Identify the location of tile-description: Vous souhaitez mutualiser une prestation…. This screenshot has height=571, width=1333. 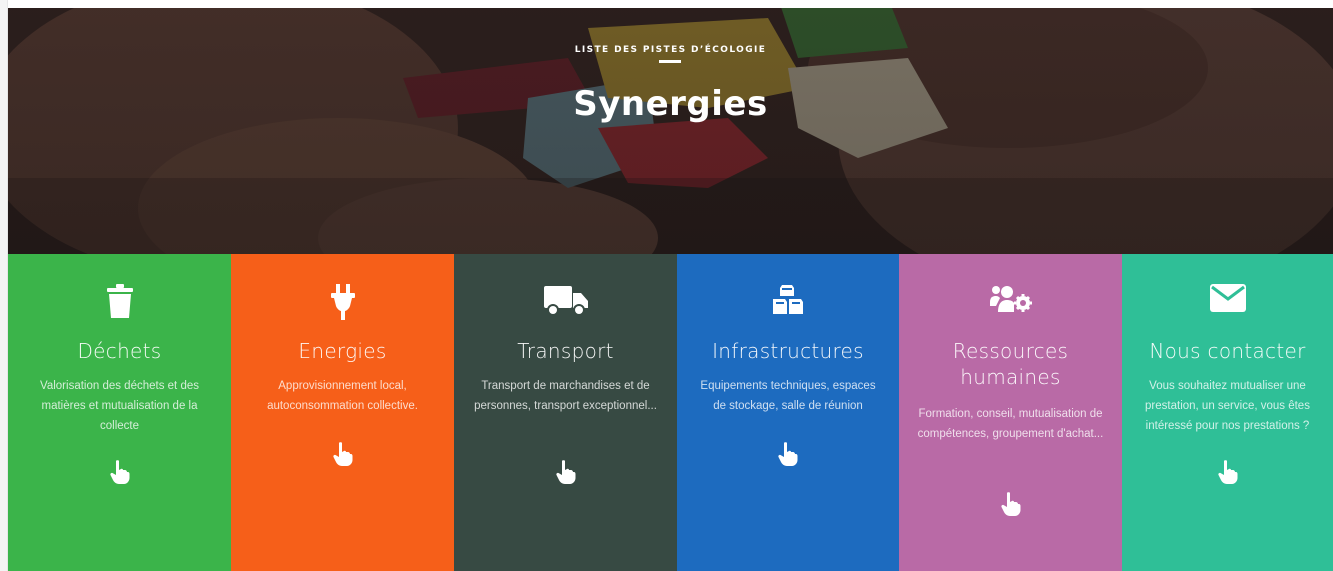
(1227, 406).